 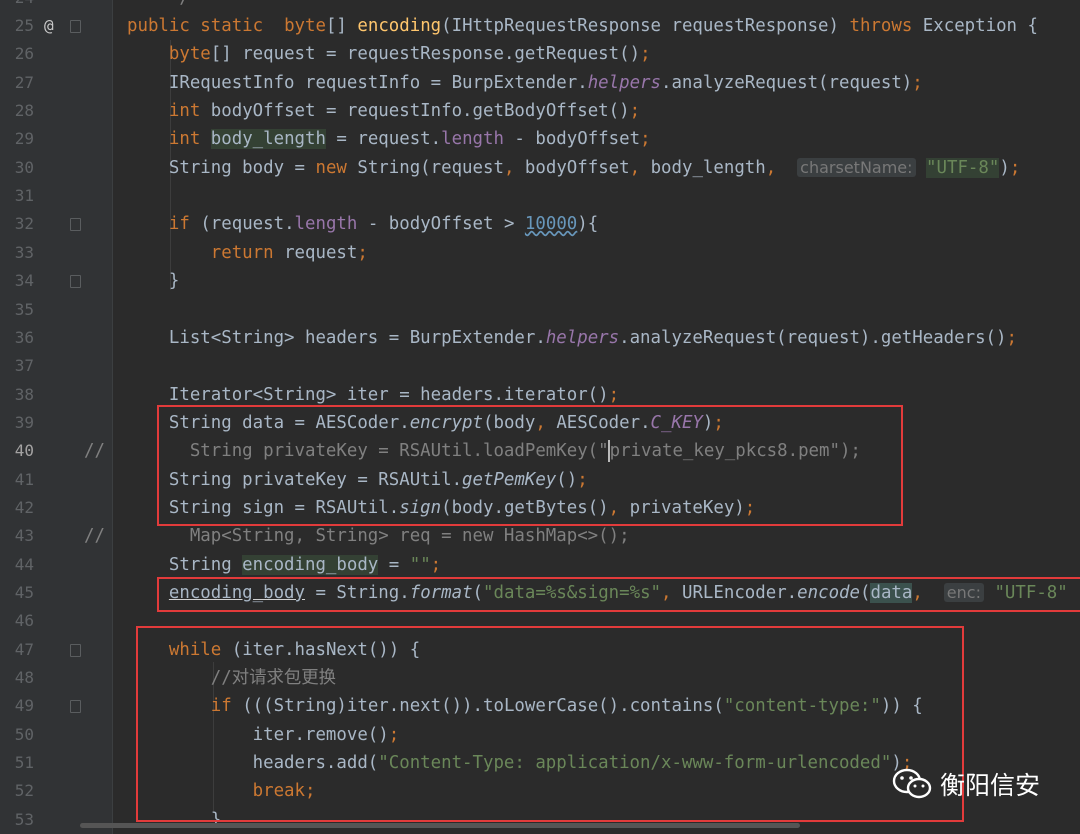 What do you see at coordinates (24, 82) in the screenshot?
I see `line-number: 27` at bounding box center [24, 82].